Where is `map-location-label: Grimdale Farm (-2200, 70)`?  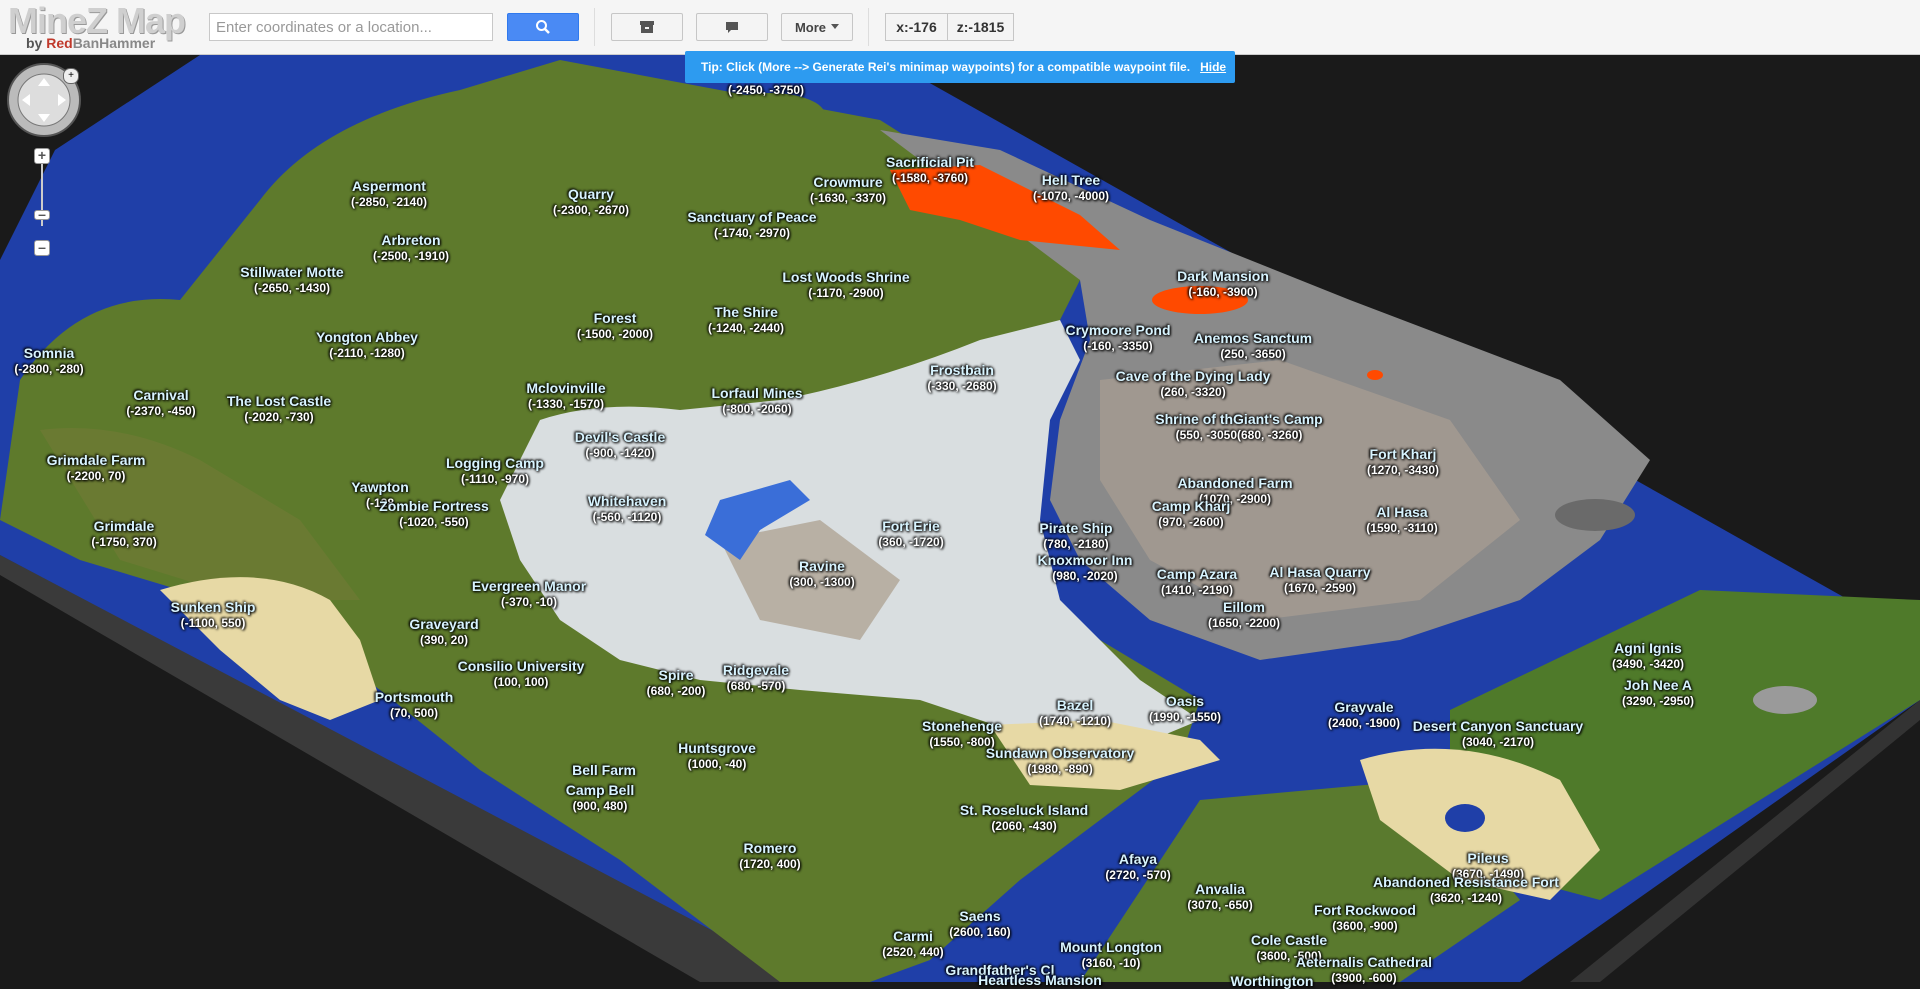 map-location-label: Grimdale Farm (-2200, 70) is located at coordinates (96, 468).